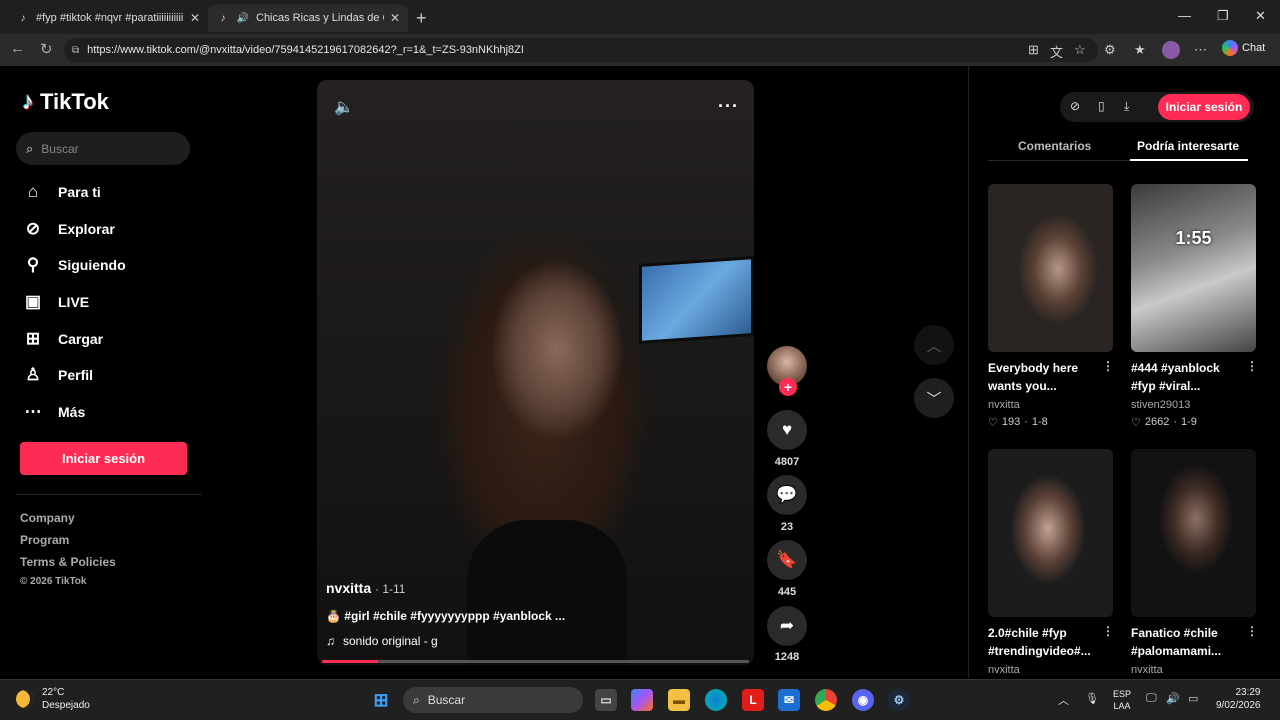 The image size is (1280, 720). What do you see at coordinates (223, 18) in the screenshot?
I see `tiktok-favicon-icon: ♪` at bounding box center [223, 18].